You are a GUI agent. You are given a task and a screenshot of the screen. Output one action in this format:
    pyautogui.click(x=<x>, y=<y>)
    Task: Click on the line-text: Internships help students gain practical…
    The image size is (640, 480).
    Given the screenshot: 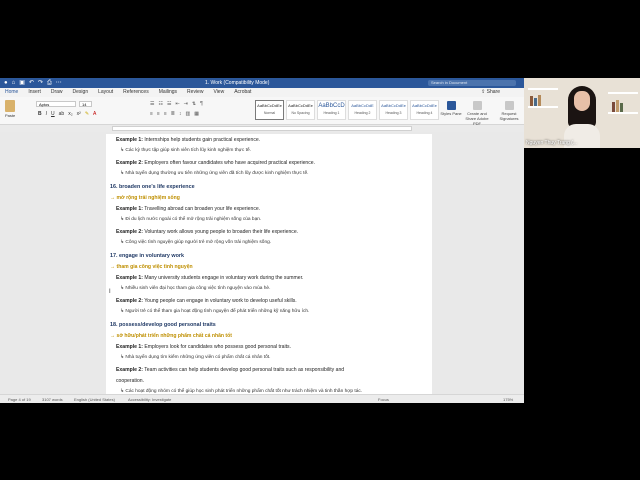 What is the action you would take?
    pyautogui.click(x=201, y=140)
    